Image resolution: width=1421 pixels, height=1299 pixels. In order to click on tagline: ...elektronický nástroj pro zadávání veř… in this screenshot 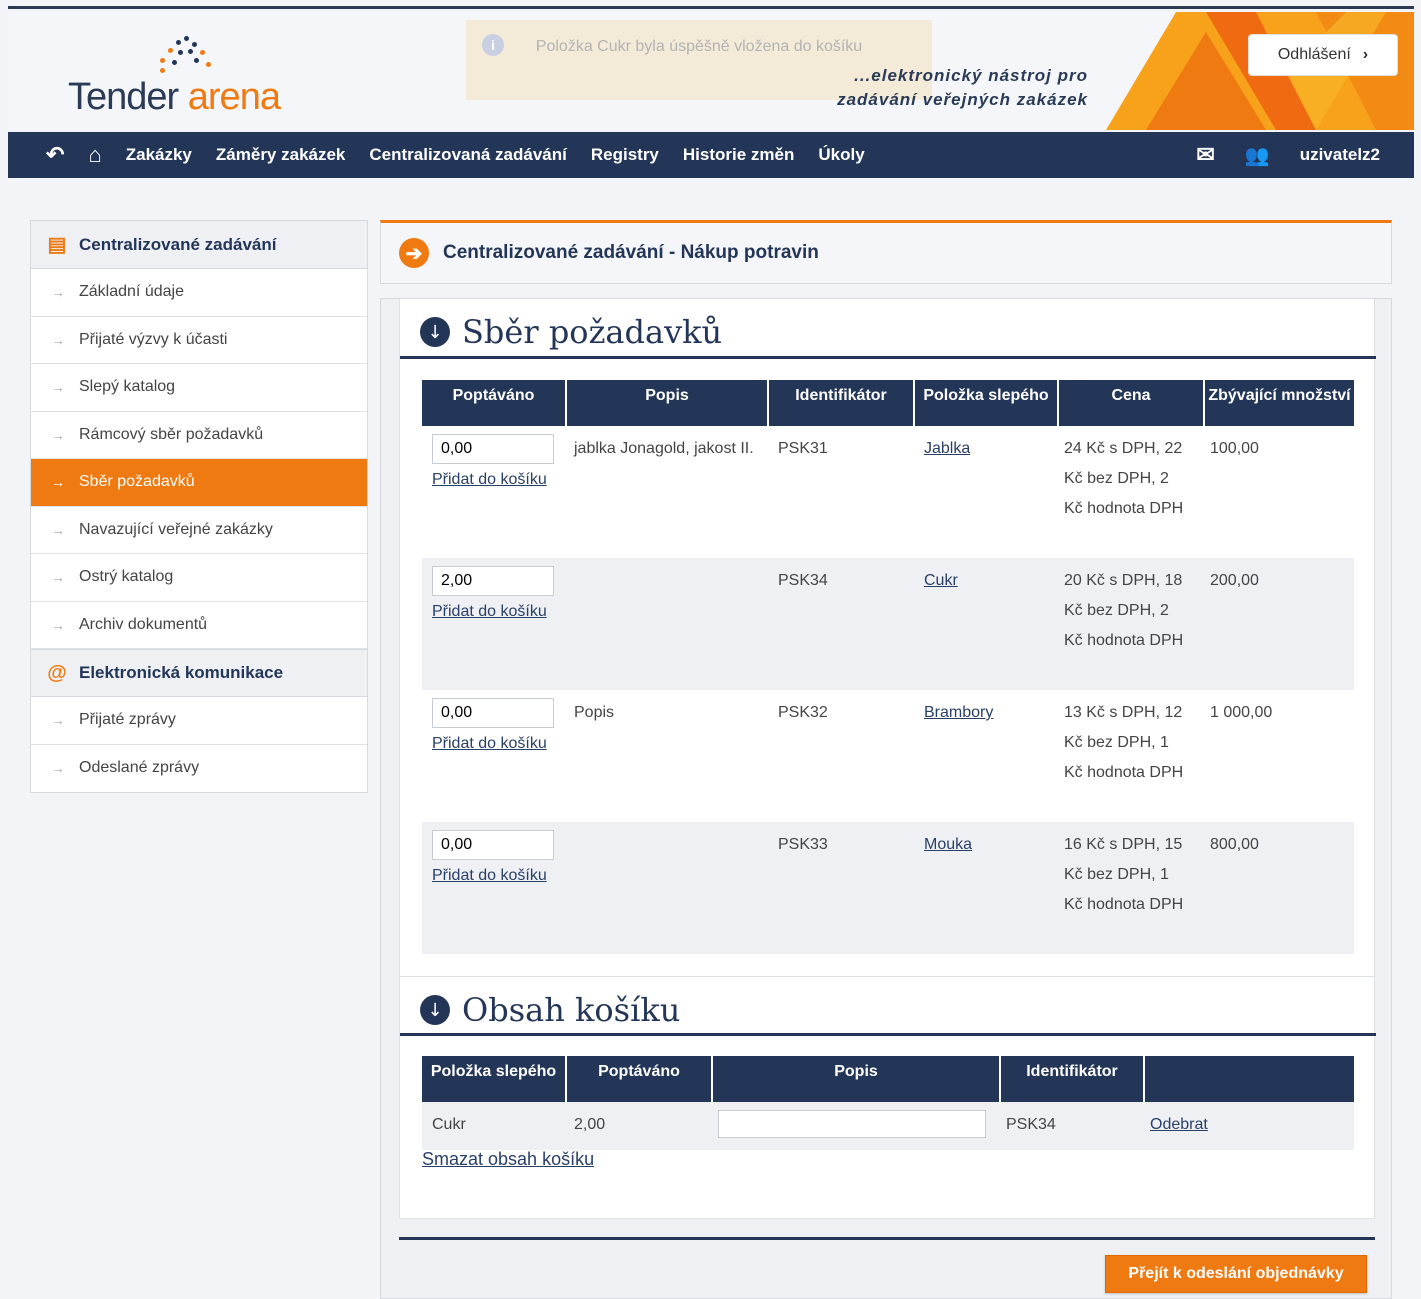, I will do `click(943, 88)`.